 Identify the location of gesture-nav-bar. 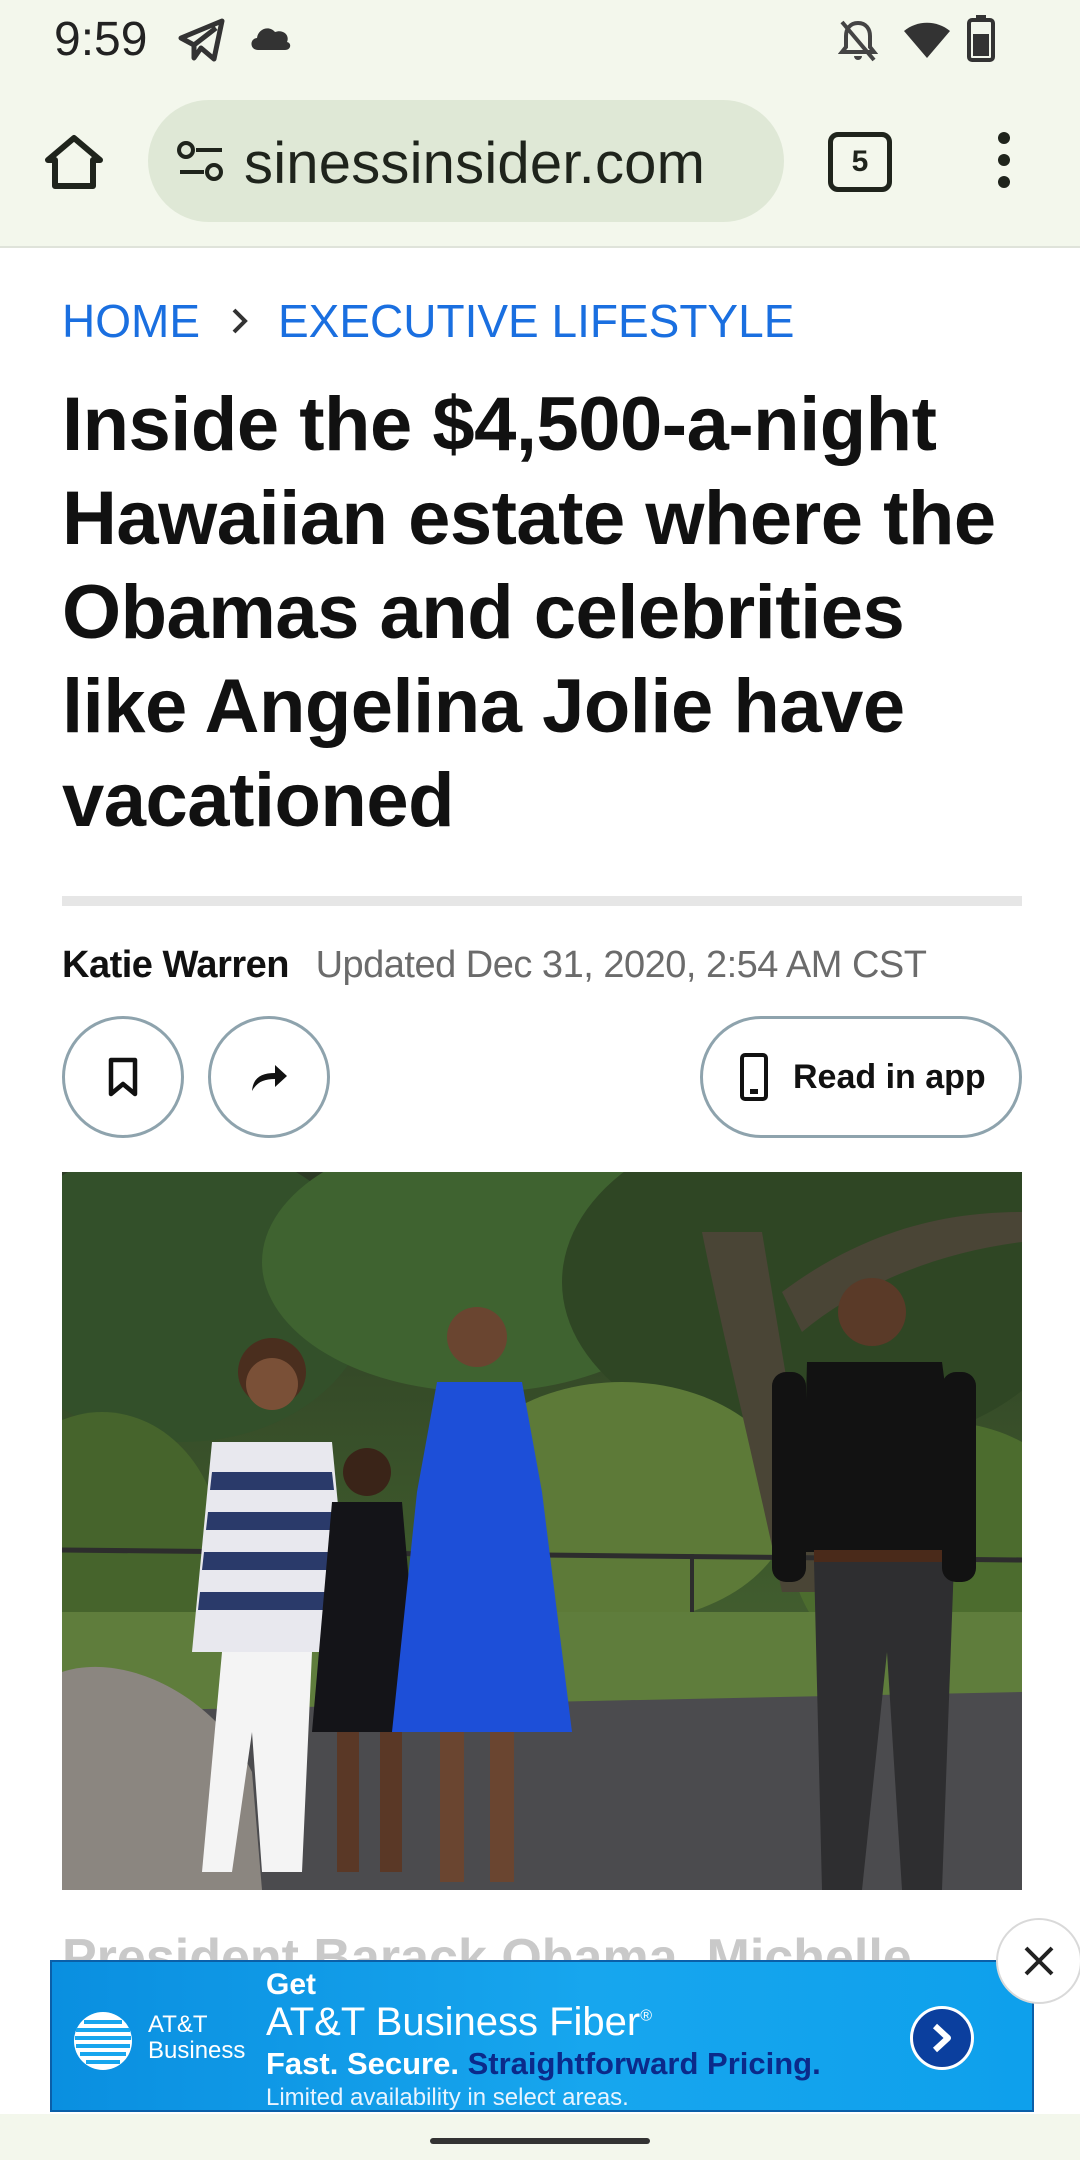
(540, 2137).